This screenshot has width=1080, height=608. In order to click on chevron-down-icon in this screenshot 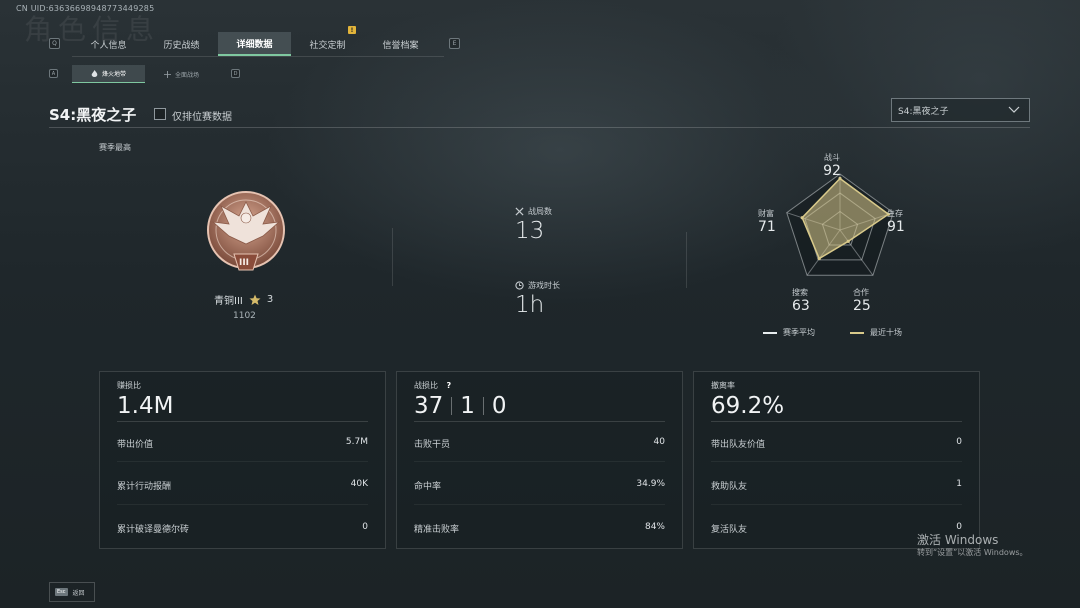, I will do `click(1014, 109)`.